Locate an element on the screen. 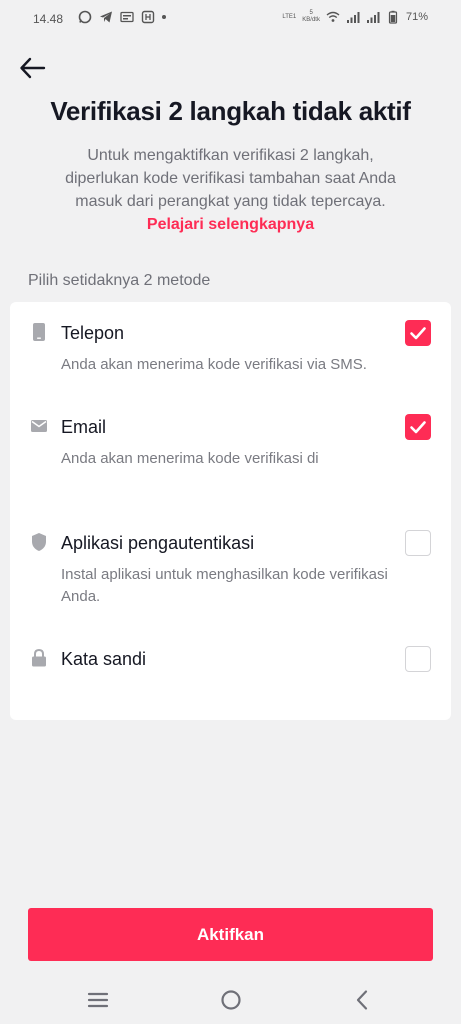  lte-label: LTE1 is located at coordinates (289, 16).